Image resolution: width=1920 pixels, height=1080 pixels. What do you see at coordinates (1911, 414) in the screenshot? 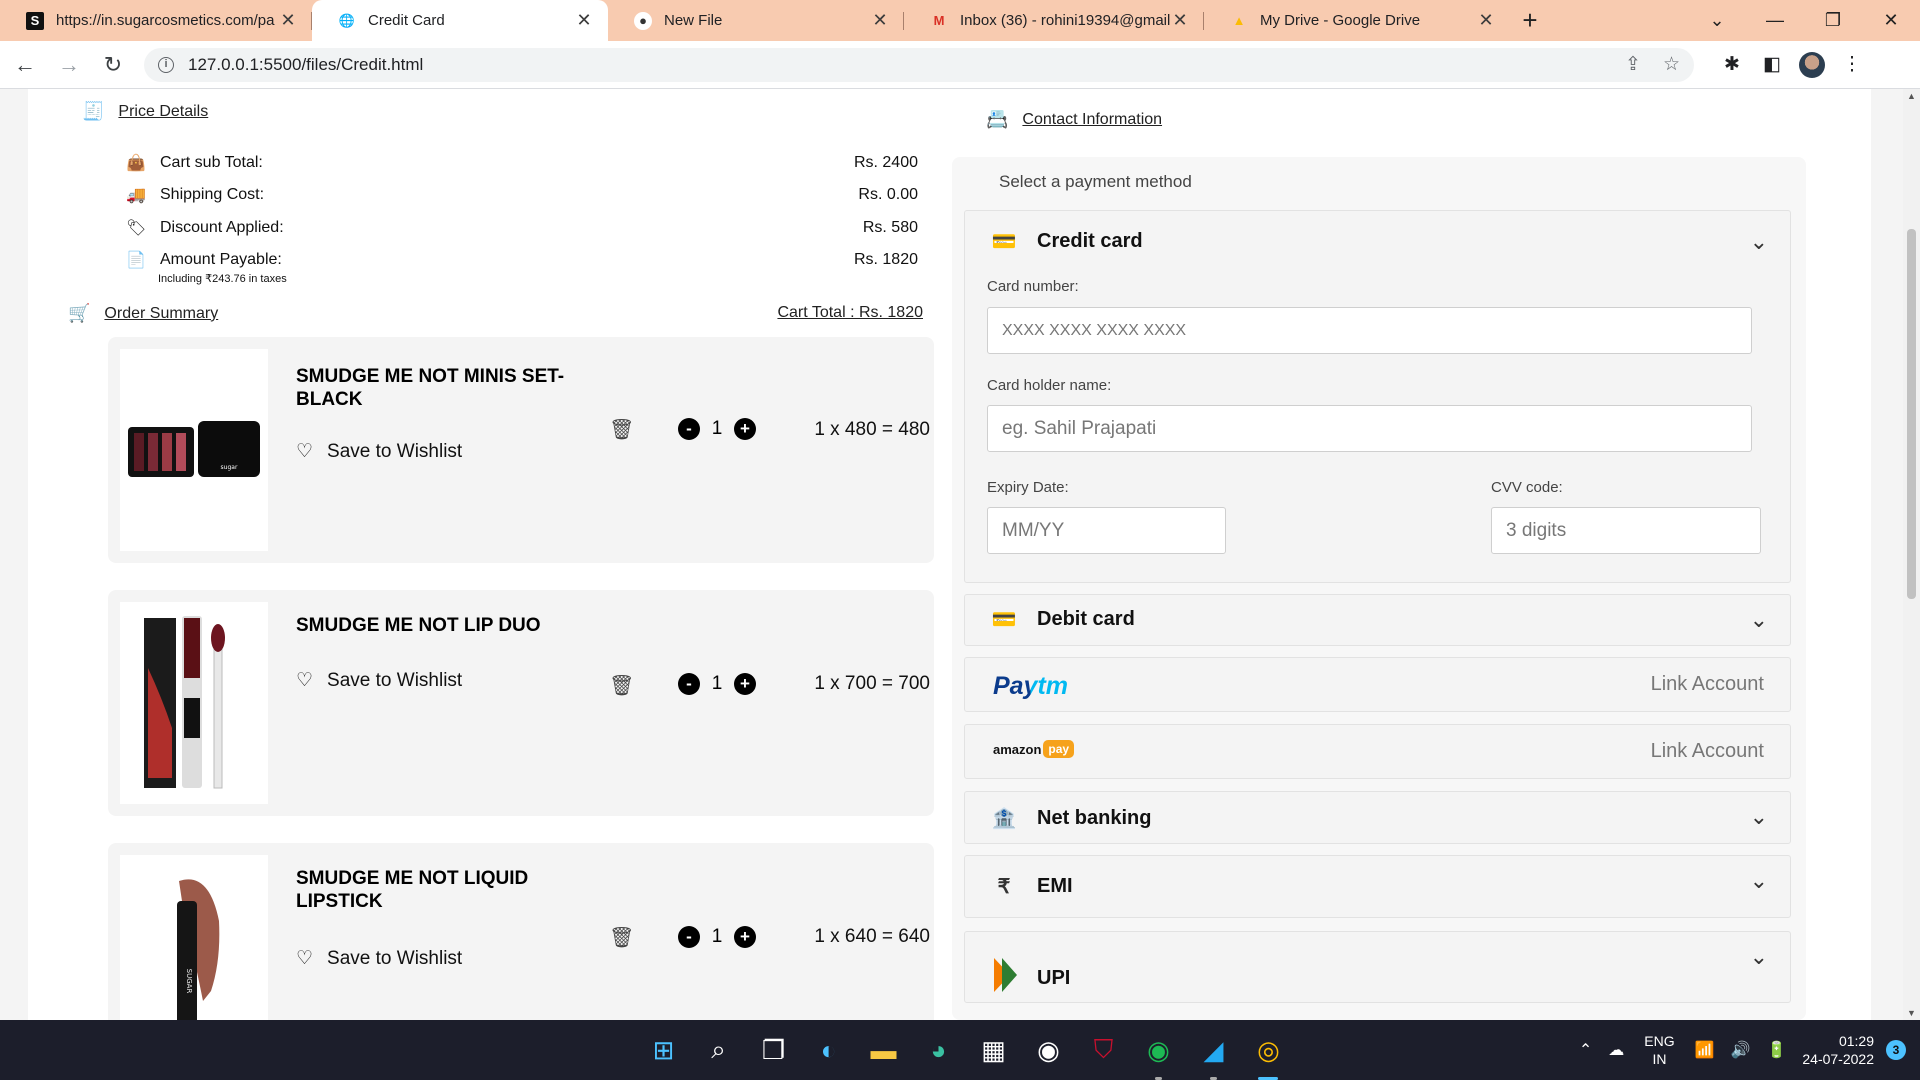
I see `scrollbar-thumb` at bounding box center [1911, 414].